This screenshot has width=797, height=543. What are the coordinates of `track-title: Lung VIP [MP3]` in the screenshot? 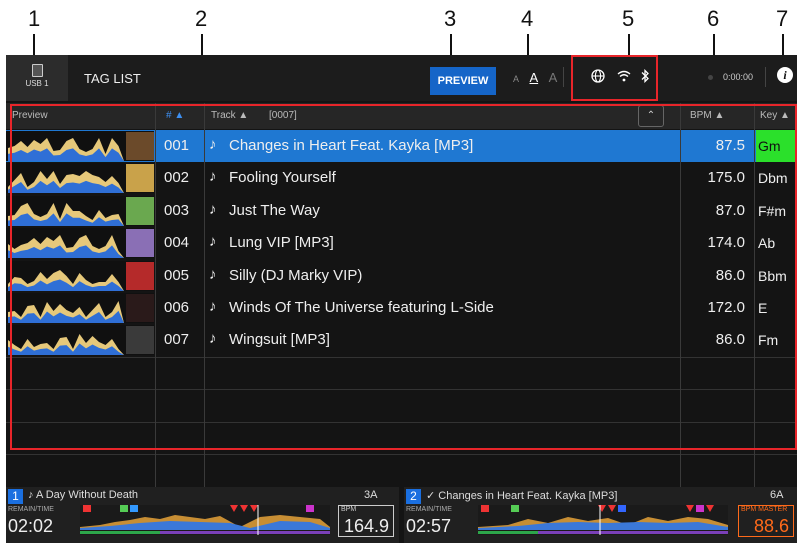 It's located at (281, 243).